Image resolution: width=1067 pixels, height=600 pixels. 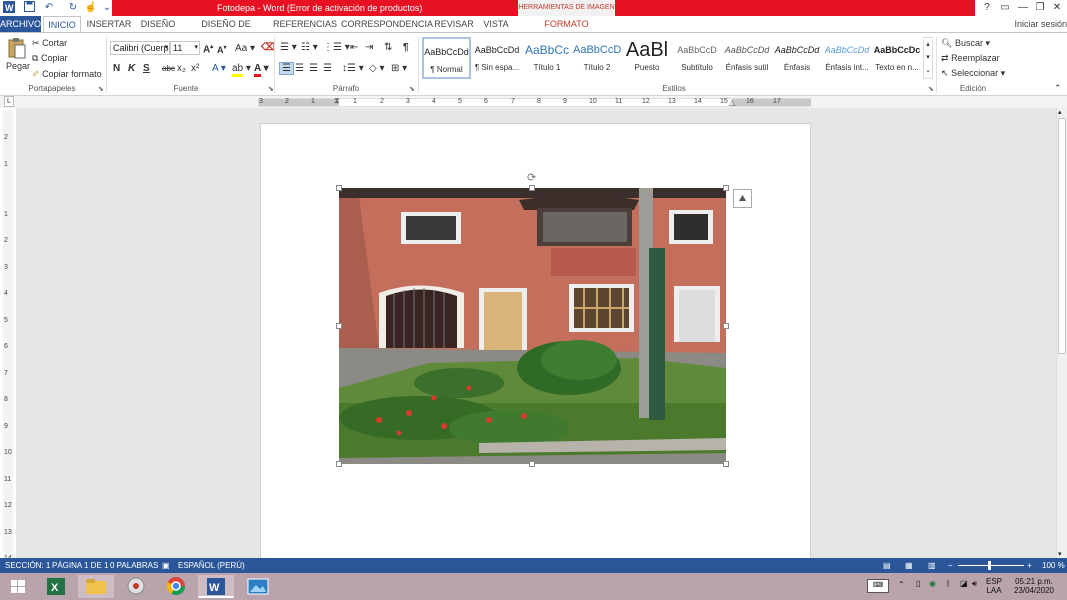 I want to click on font-family-dropdown: Calibri (Cuerp ▾, so click(x=140, y=48).